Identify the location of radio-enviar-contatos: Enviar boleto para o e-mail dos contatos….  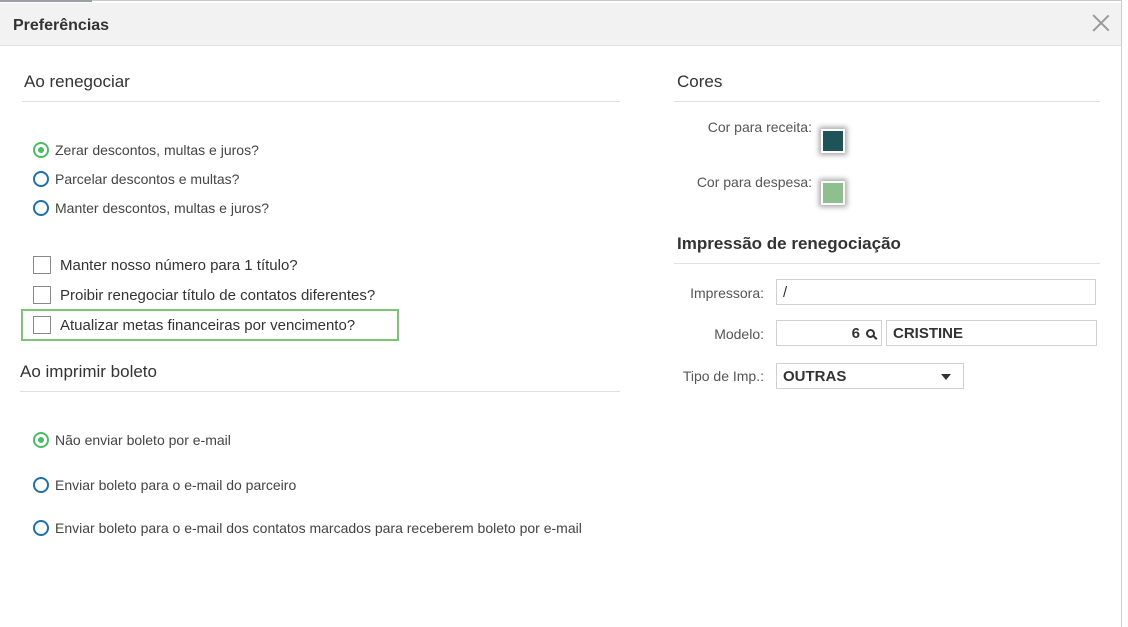
(307, 528).